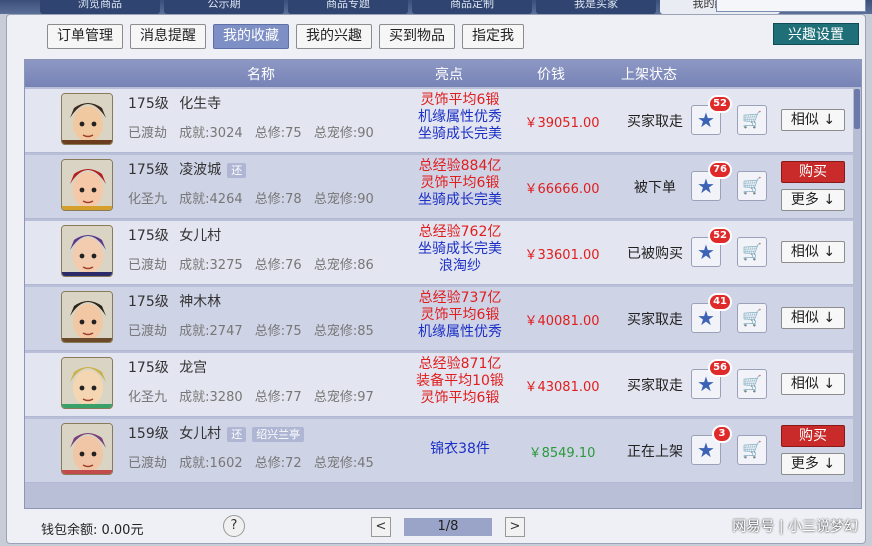 This screenshot has height=546, width=872. Describe the element at coordinates (255, 197) in the screenshot. I see `character-stats: 化圣九 成就:4264 总修:78 总宠修:90` at that location.